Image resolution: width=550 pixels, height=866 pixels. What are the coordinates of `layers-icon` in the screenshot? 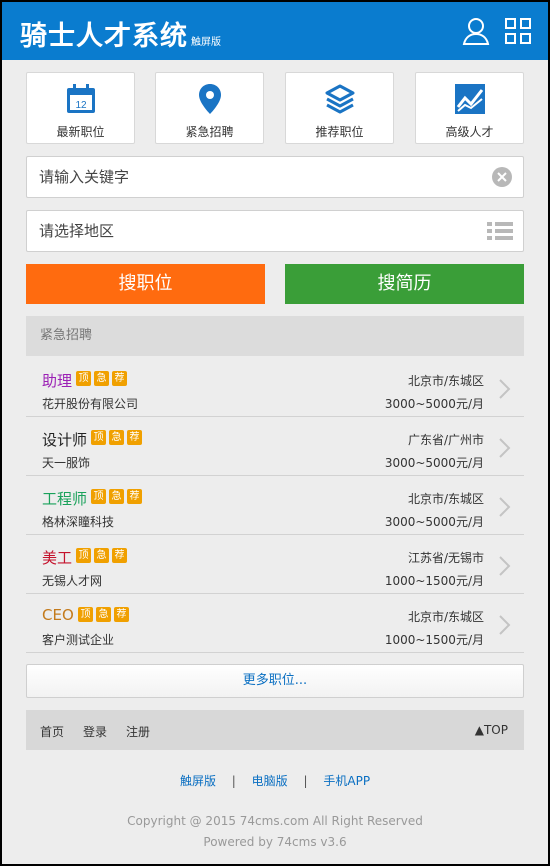 It's located at (340, 99).